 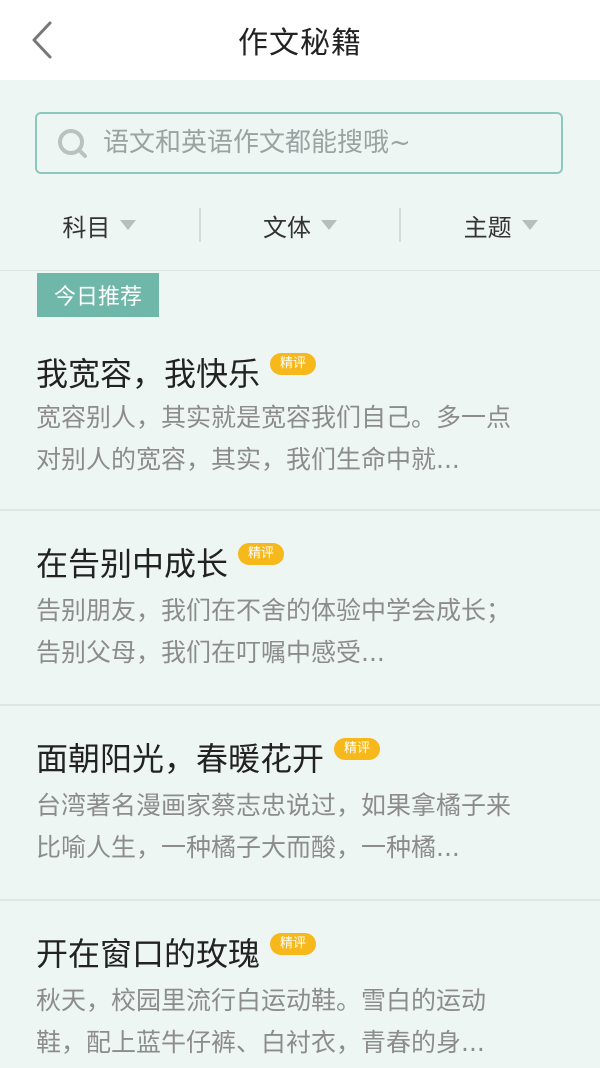 What do you see at coordinates (487, 227) in the screenshot?
I see `filter-theme-label: 主题` at bounding box center [487, 227].